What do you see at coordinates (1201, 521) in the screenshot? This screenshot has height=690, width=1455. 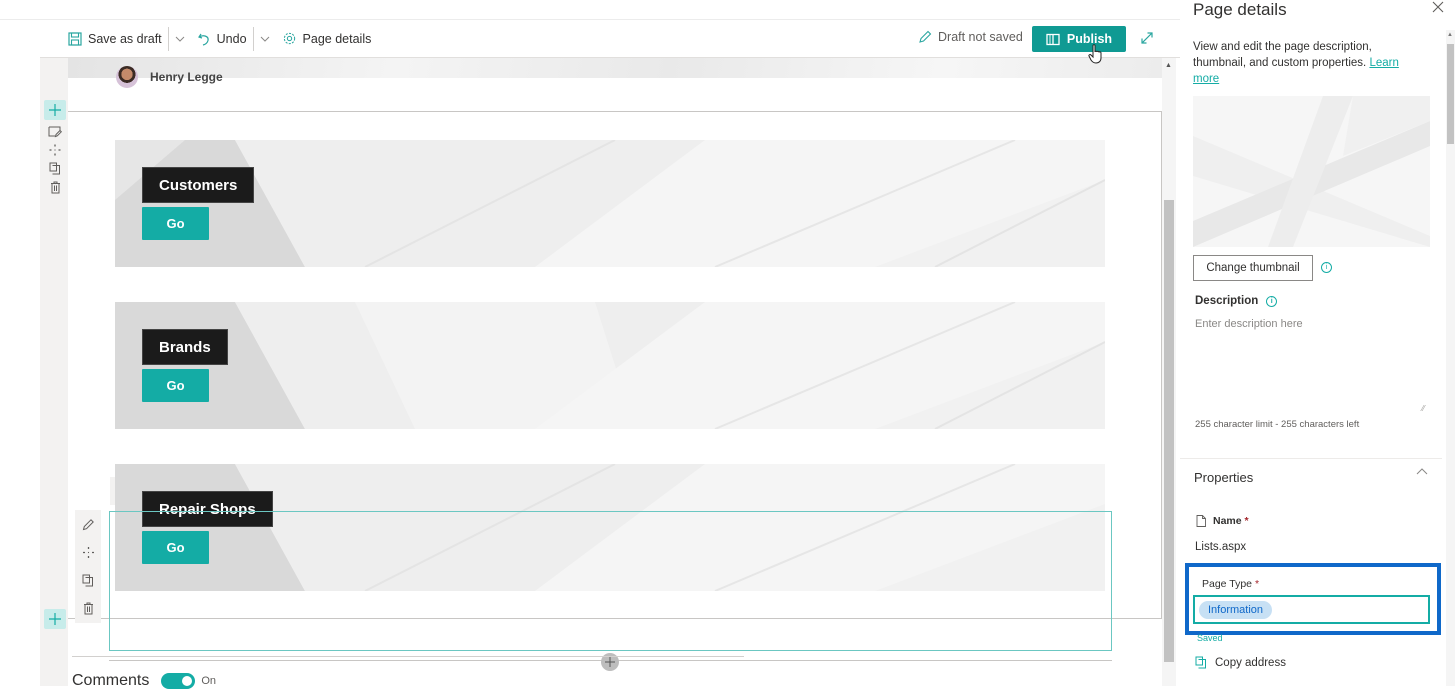 I see `document-icon` at bounding box center [1201, 521].